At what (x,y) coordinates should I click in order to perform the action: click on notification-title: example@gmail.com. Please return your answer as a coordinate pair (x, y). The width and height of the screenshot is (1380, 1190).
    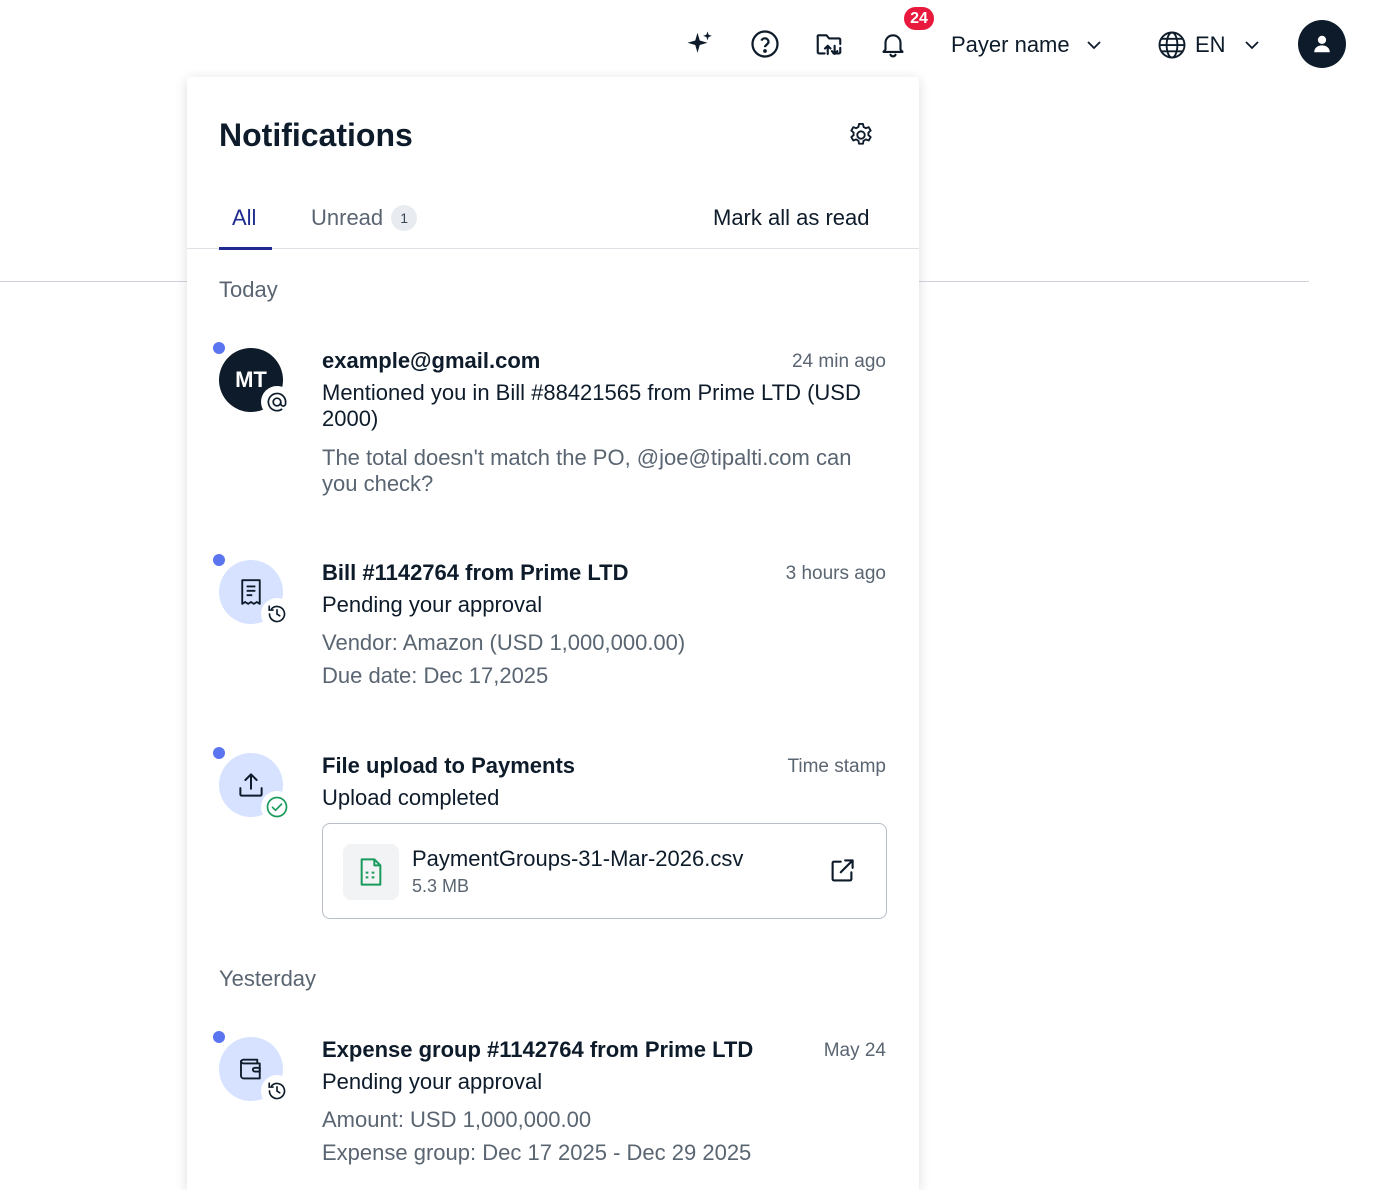
    Looking at the image, I should click on (431, 360).